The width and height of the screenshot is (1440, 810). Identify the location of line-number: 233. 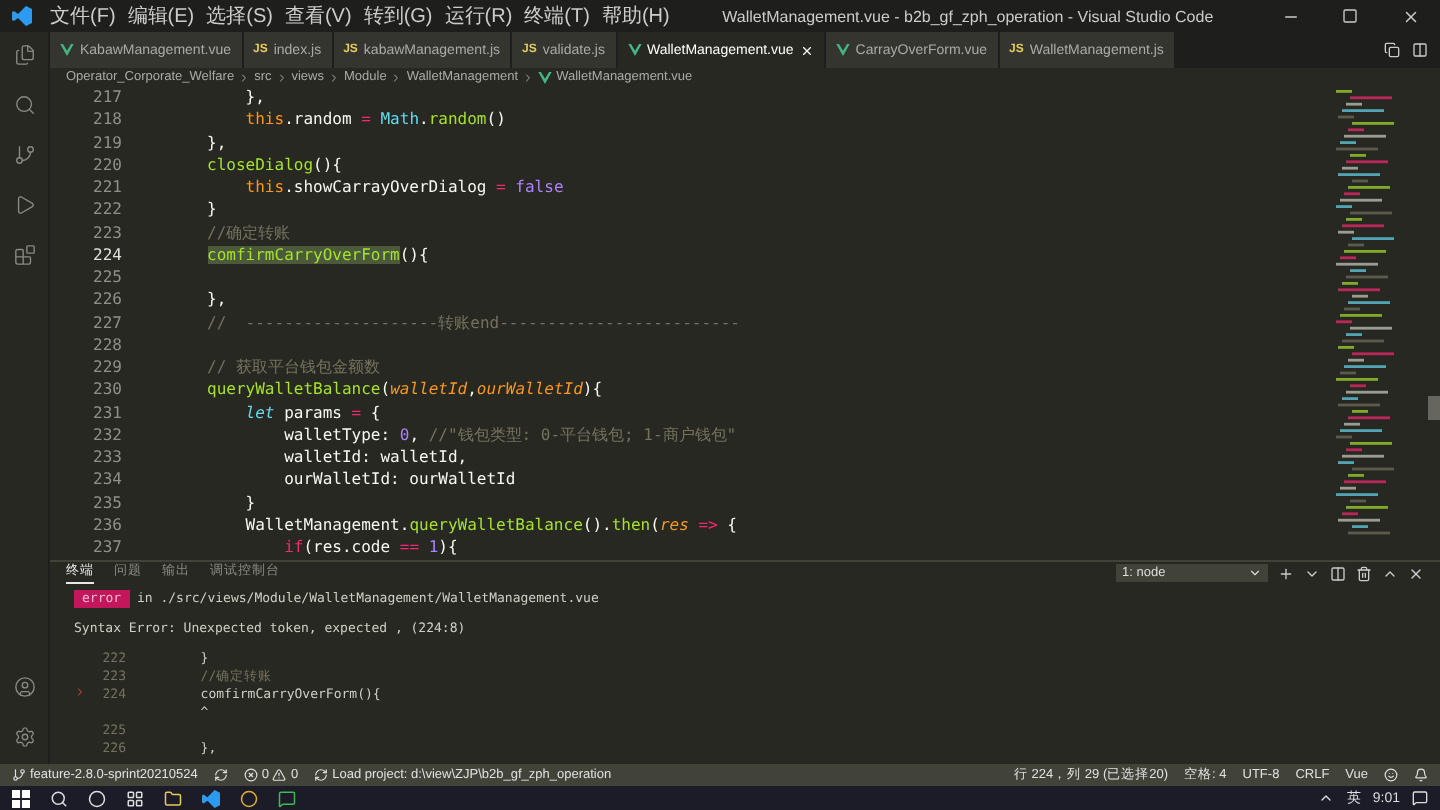
(107, 457).